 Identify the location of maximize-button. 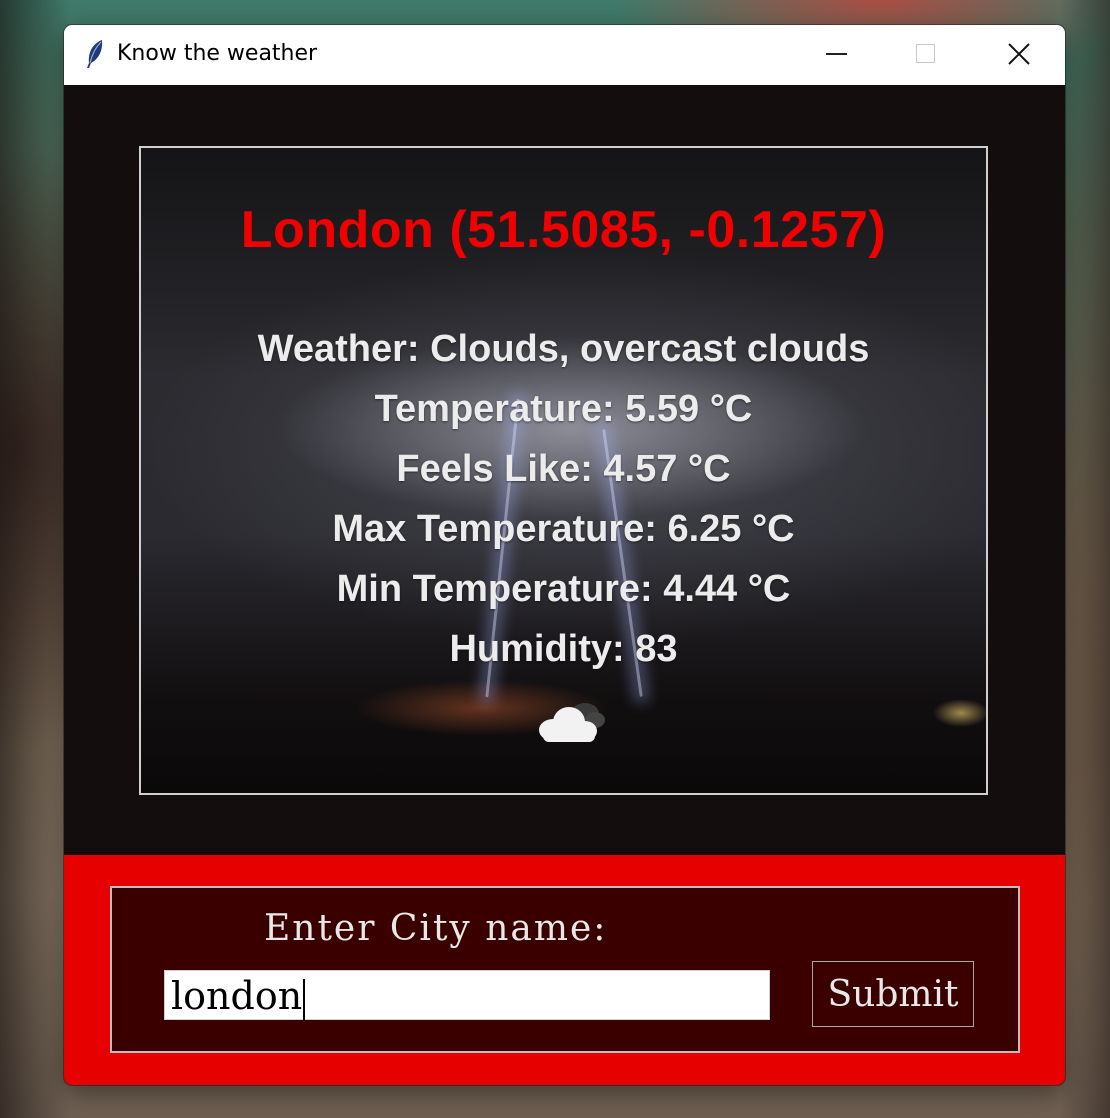
(926, 55).